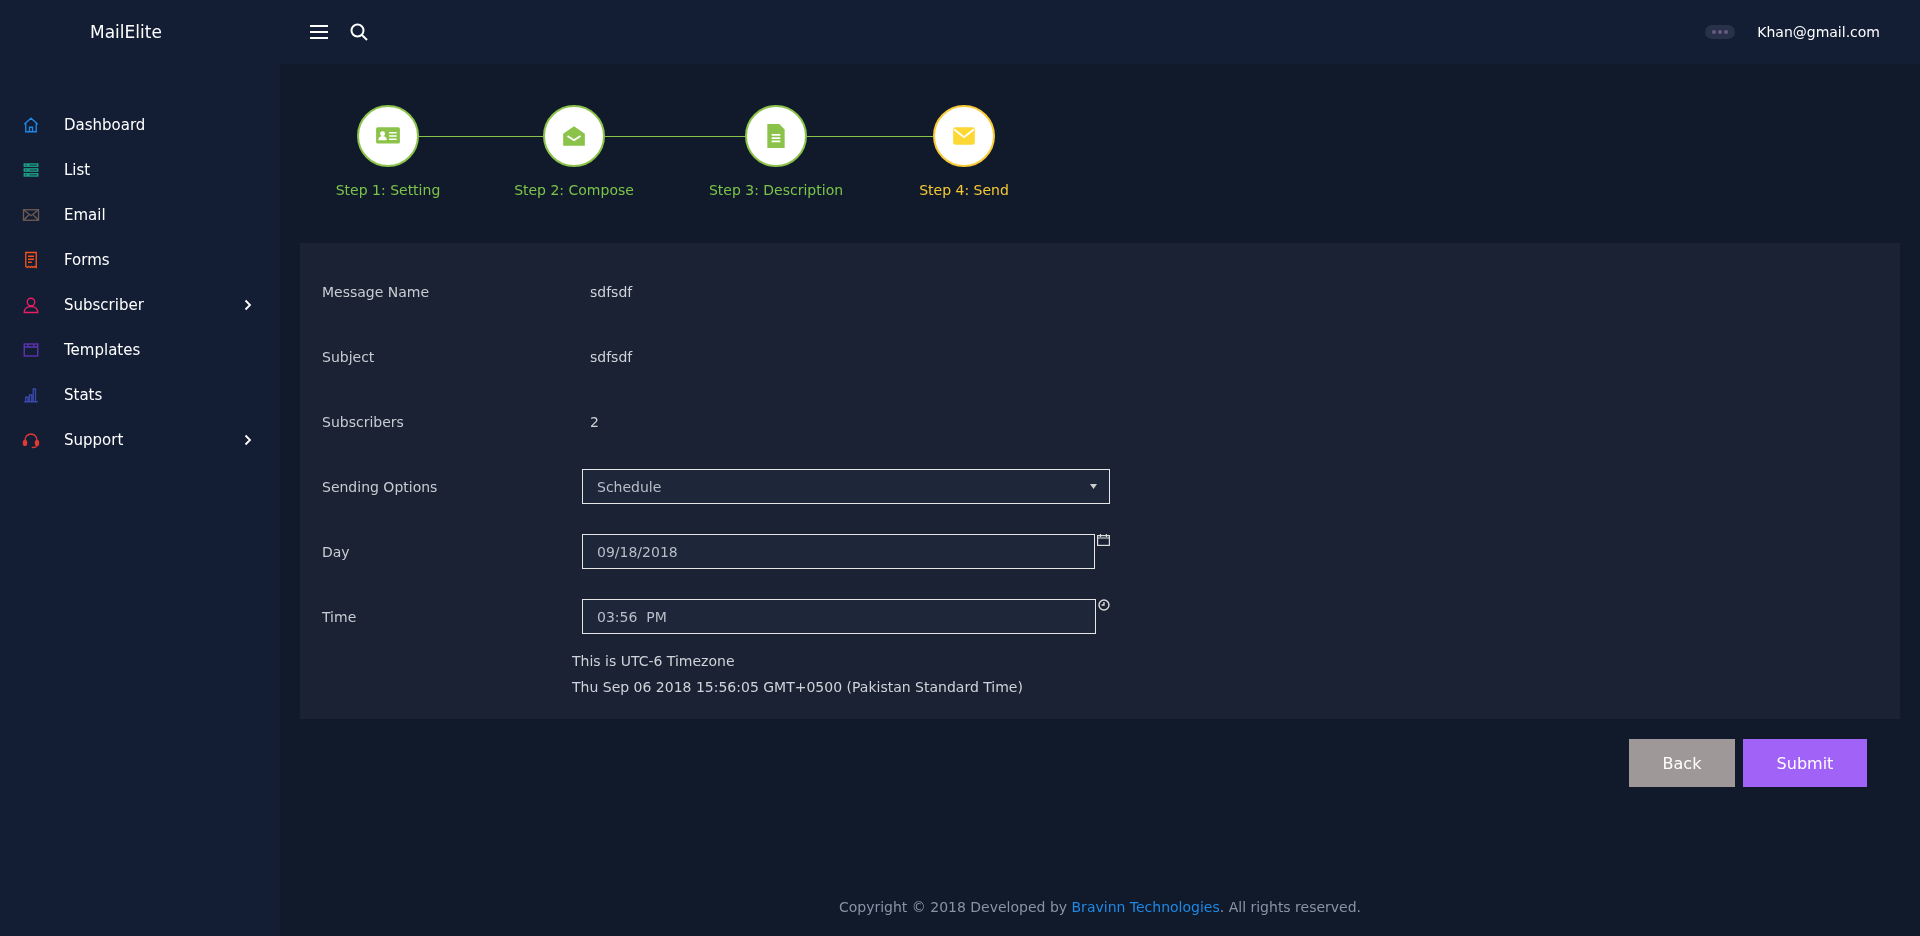 The height and width of the screenshot is (936, 1920). I want to click on field-label: Subject, so click(349, 356).